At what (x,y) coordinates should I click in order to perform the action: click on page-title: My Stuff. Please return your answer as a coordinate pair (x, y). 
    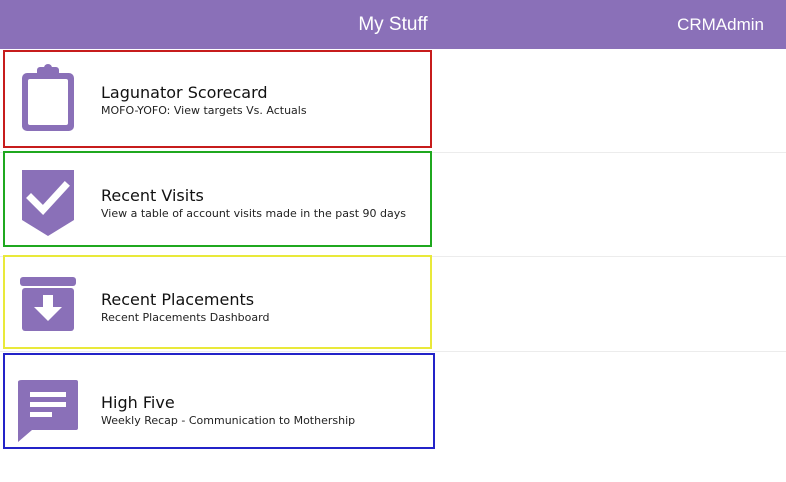
    Looking at the image, I should click on (393, 24).